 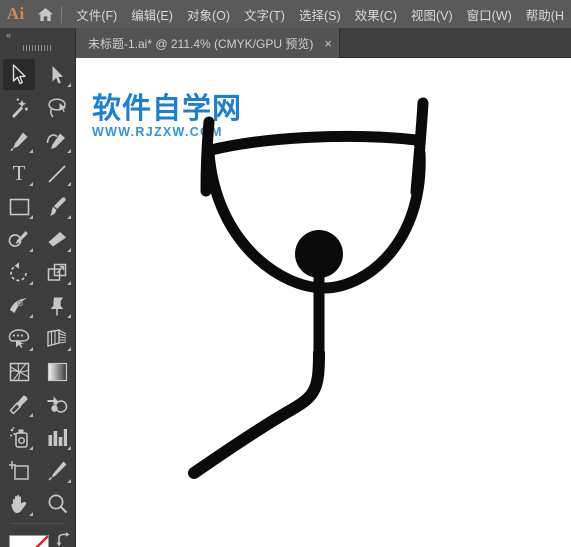 I want to click on rotate-tool, so click(x=19, y=272).